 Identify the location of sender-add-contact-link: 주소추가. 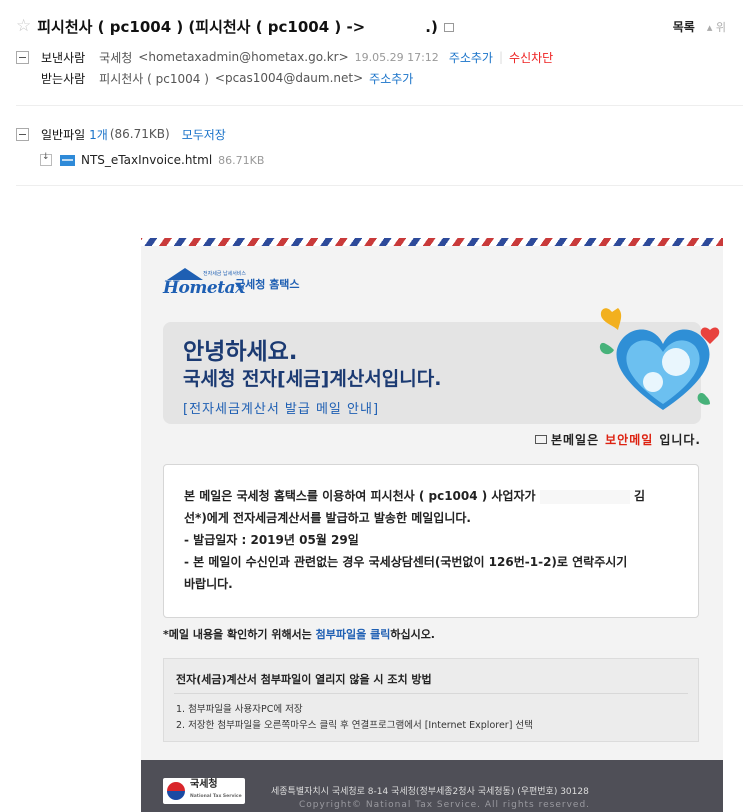
(471, 57).